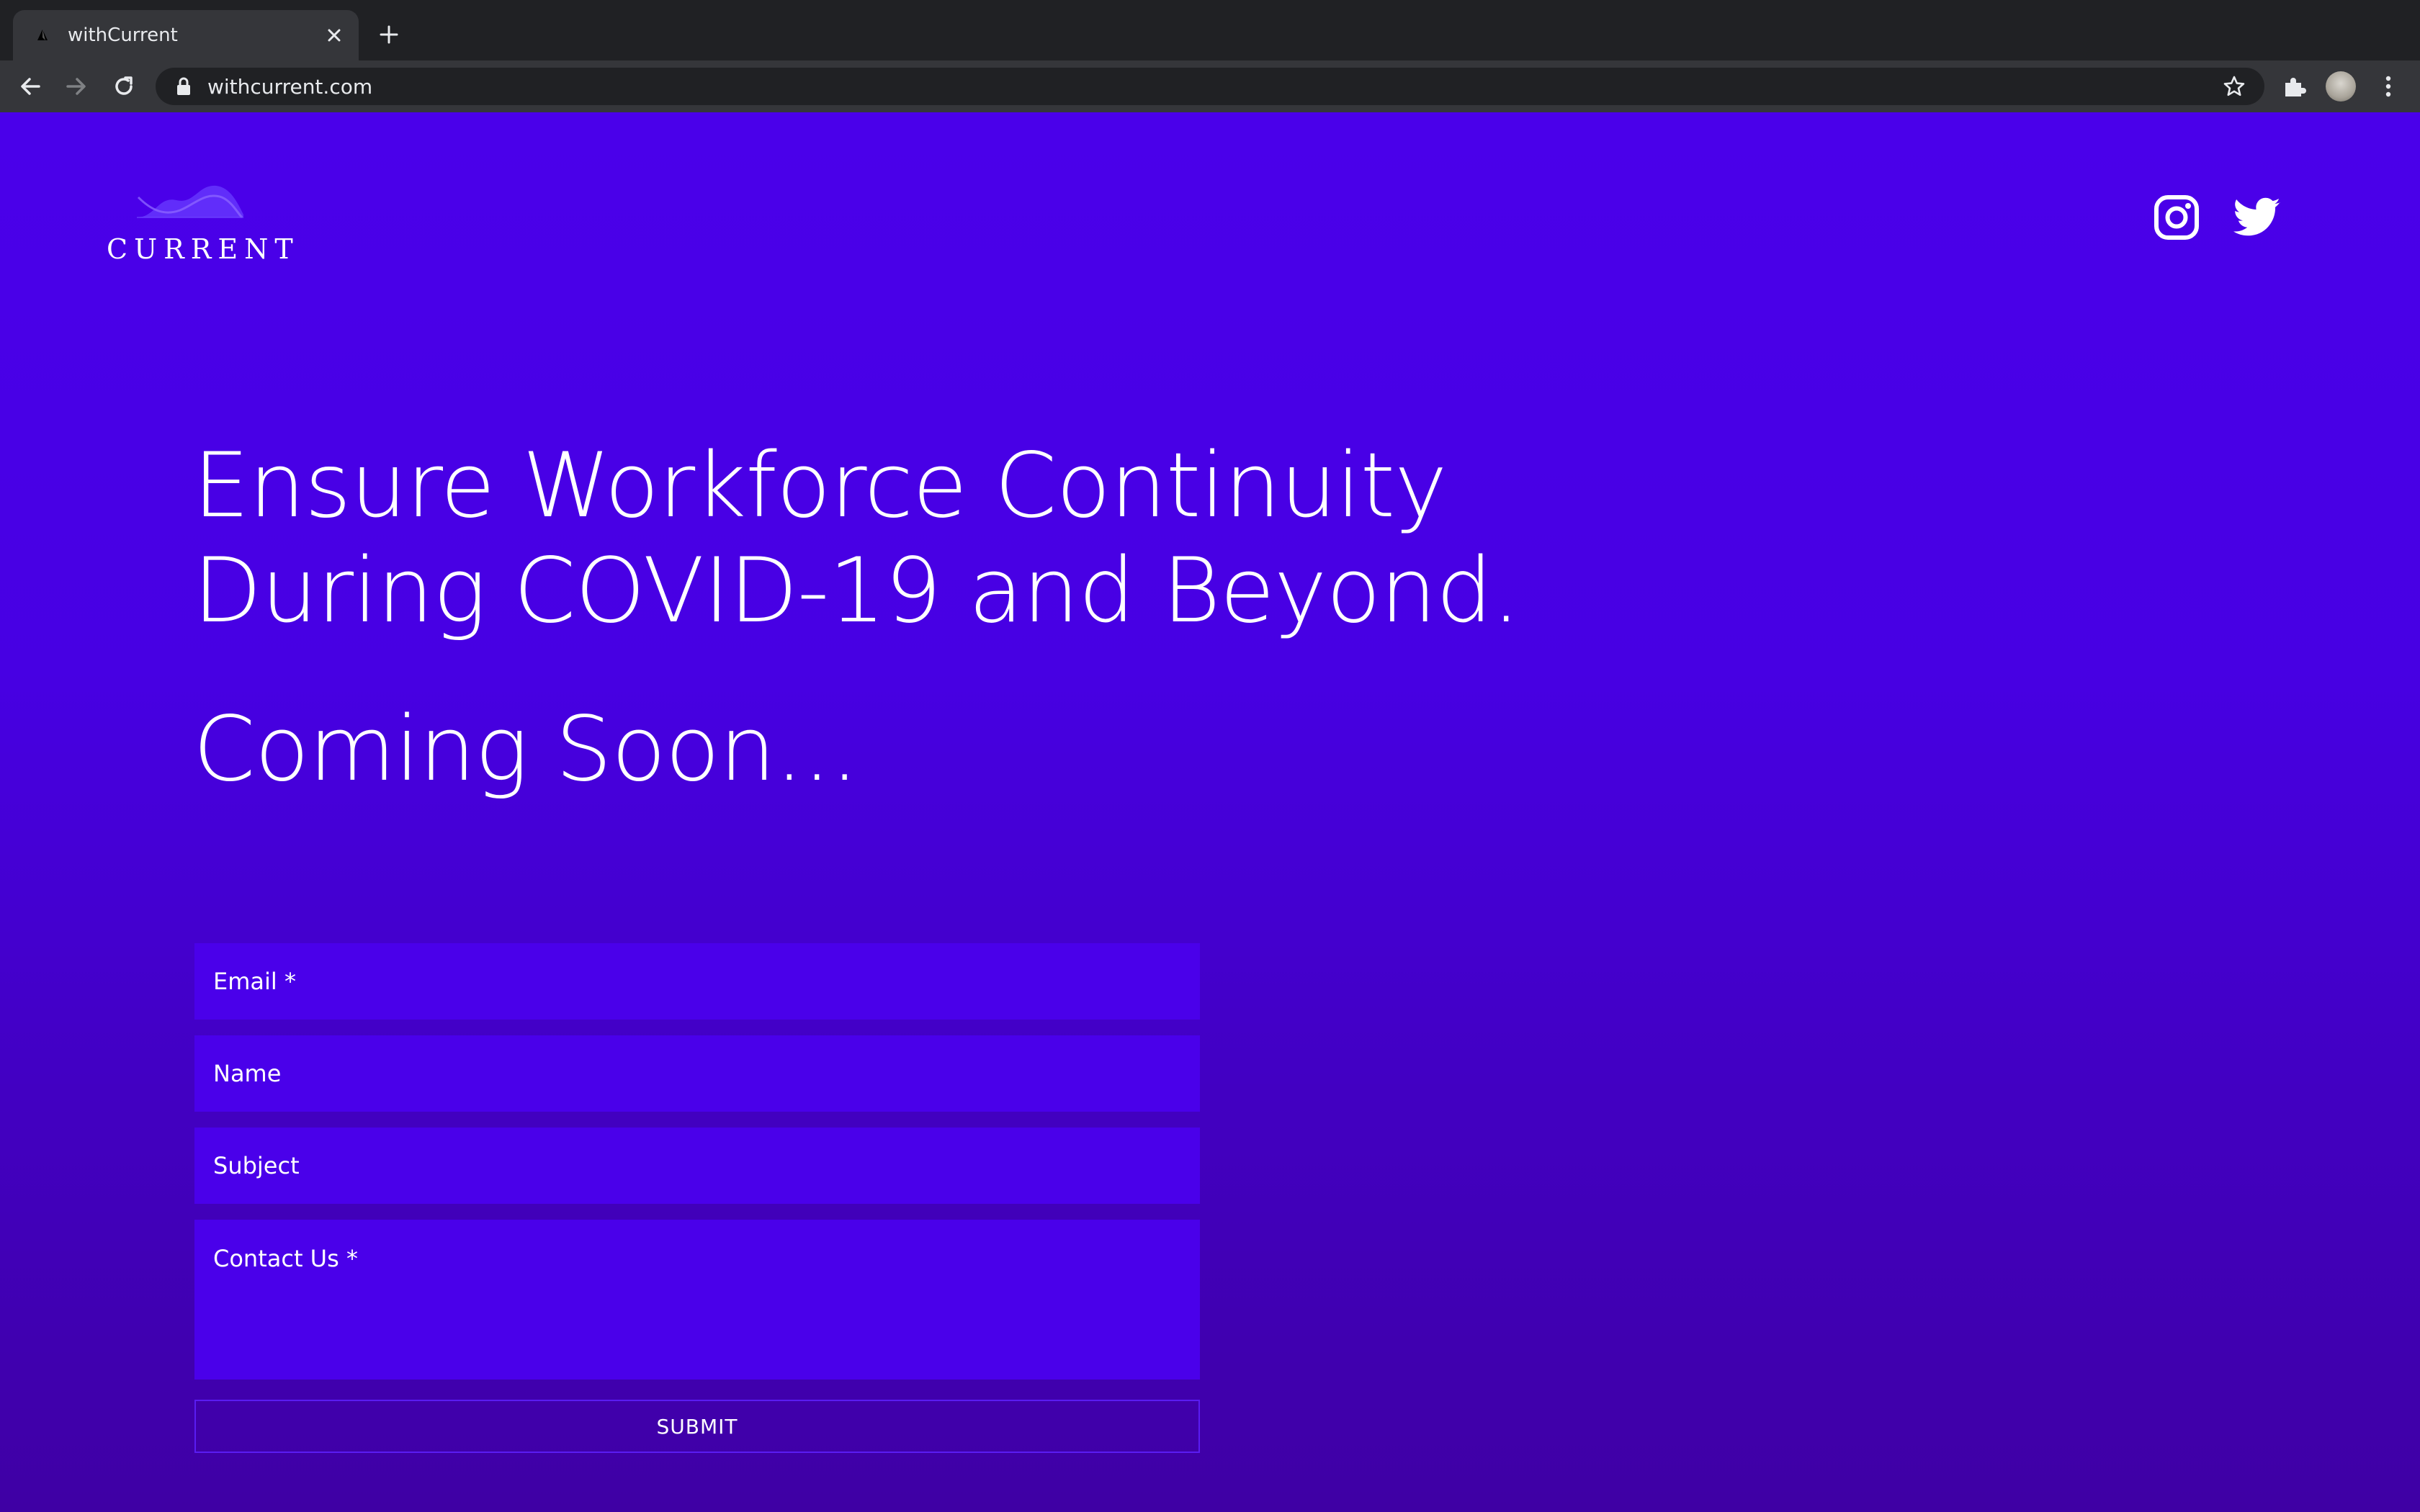 Image resolution: width=2420 pixels, height=1512 pixels. Describe the element at coordinates (2234, 86) in the screenshot. I see `star-icon` at that location.